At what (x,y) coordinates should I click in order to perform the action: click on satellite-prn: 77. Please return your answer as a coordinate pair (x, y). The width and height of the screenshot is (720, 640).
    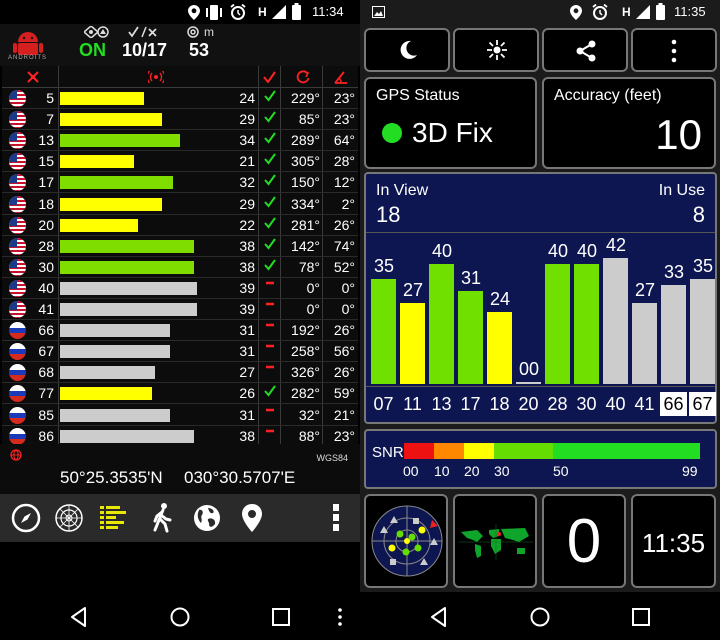
    Looking at the image, I should click on (46, 393).